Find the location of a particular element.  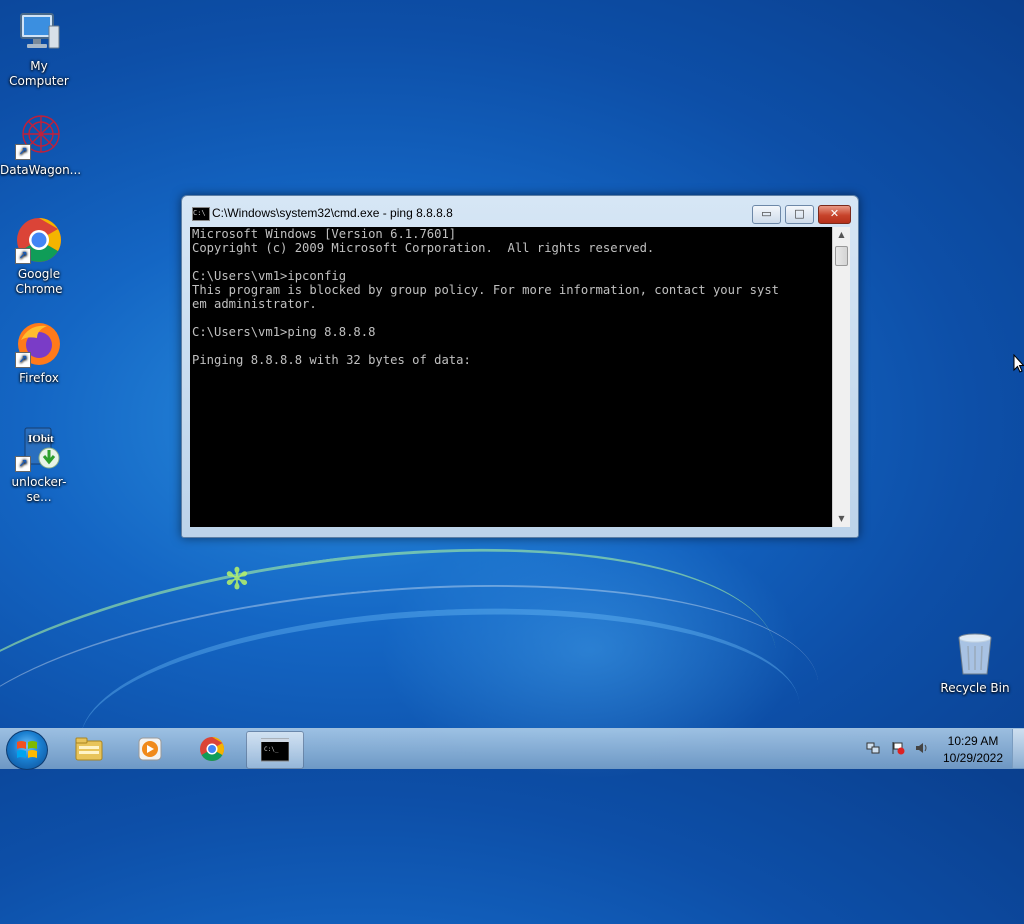

chrome-icon: ↗ is located at coordinates (39, 240).